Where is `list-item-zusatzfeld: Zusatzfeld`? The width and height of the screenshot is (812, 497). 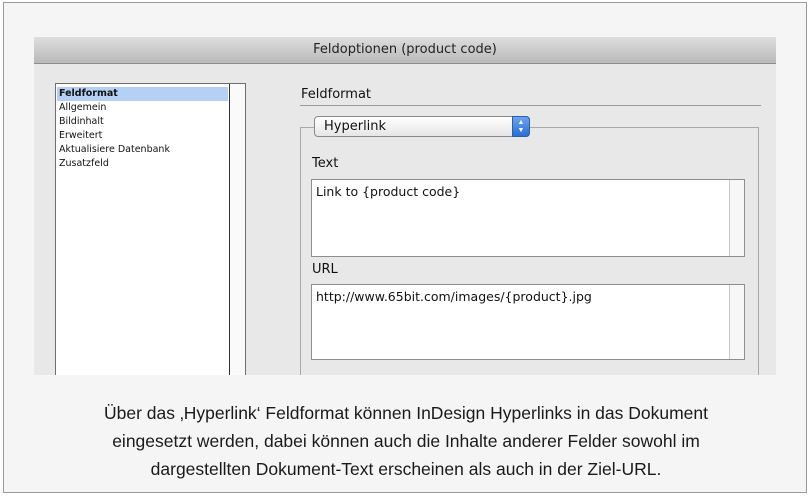 list-item-zusatzfeld: Zusatzfeld is located at coordinates (142, 164).